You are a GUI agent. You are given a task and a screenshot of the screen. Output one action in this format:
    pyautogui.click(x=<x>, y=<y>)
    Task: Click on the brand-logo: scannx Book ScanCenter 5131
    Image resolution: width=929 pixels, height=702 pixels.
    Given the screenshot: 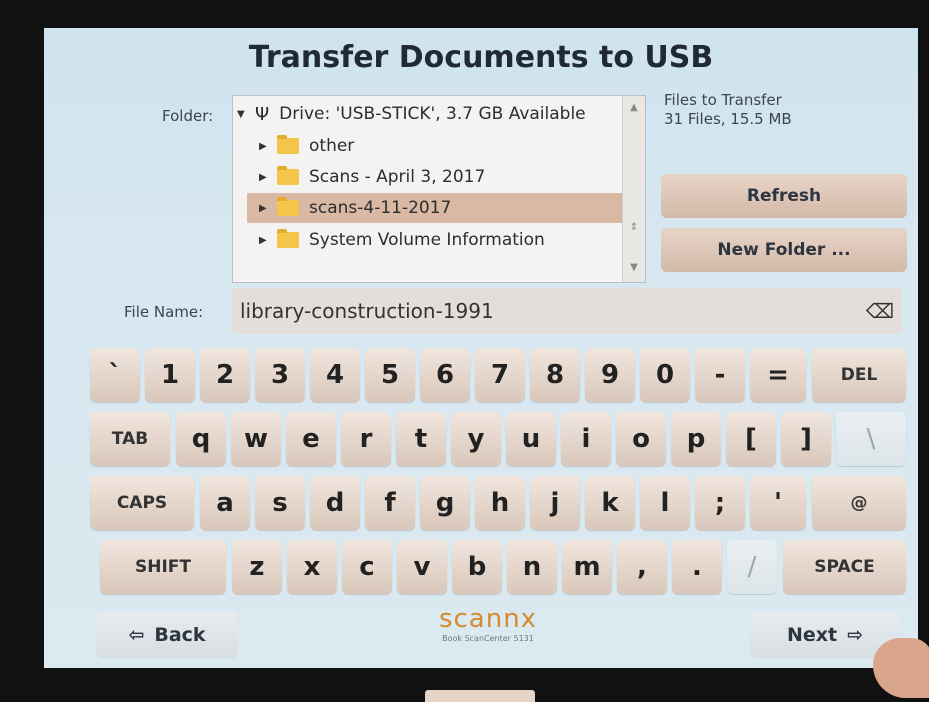 What is the action you would take?
    pyautogui.click(x=488, y=623)
    